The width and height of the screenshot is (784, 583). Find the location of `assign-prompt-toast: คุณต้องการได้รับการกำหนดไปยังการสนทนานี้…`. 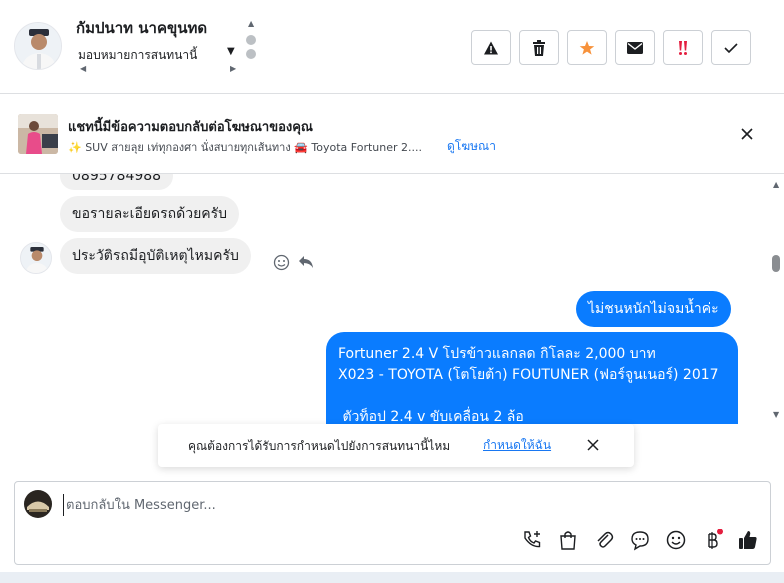

assign-prompt-toast: คุณต้องการได้รับการกำหนดไปยังการสนทนานี้… is located at coordinates (396, 445).